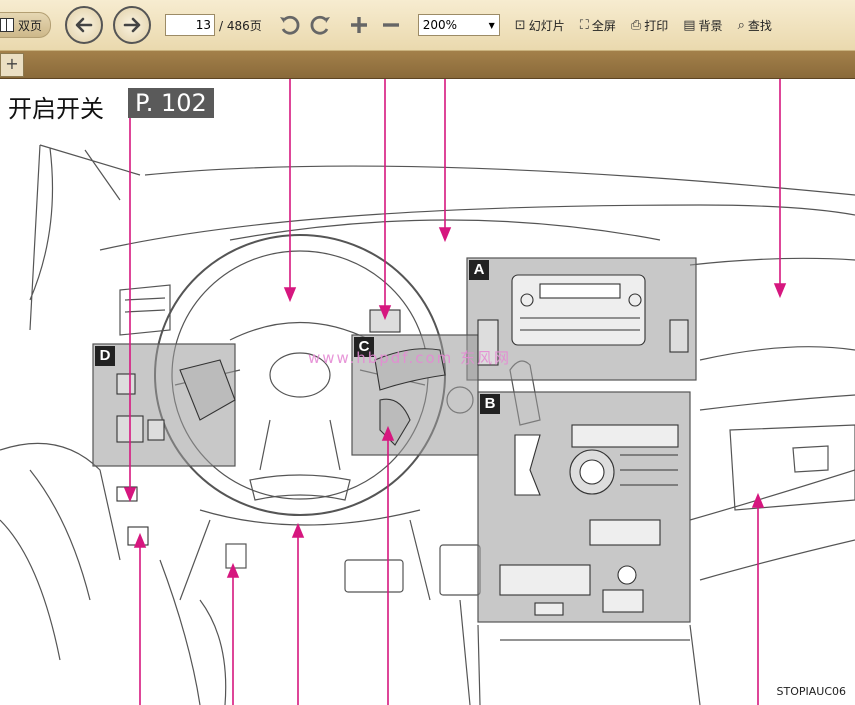 The height and width of the screenshot is (705, 855). What do you see at coordinates (603, 25) in the screenshot?
I see `fullscreen-label: 全屏` at bounding box center [603, 25].